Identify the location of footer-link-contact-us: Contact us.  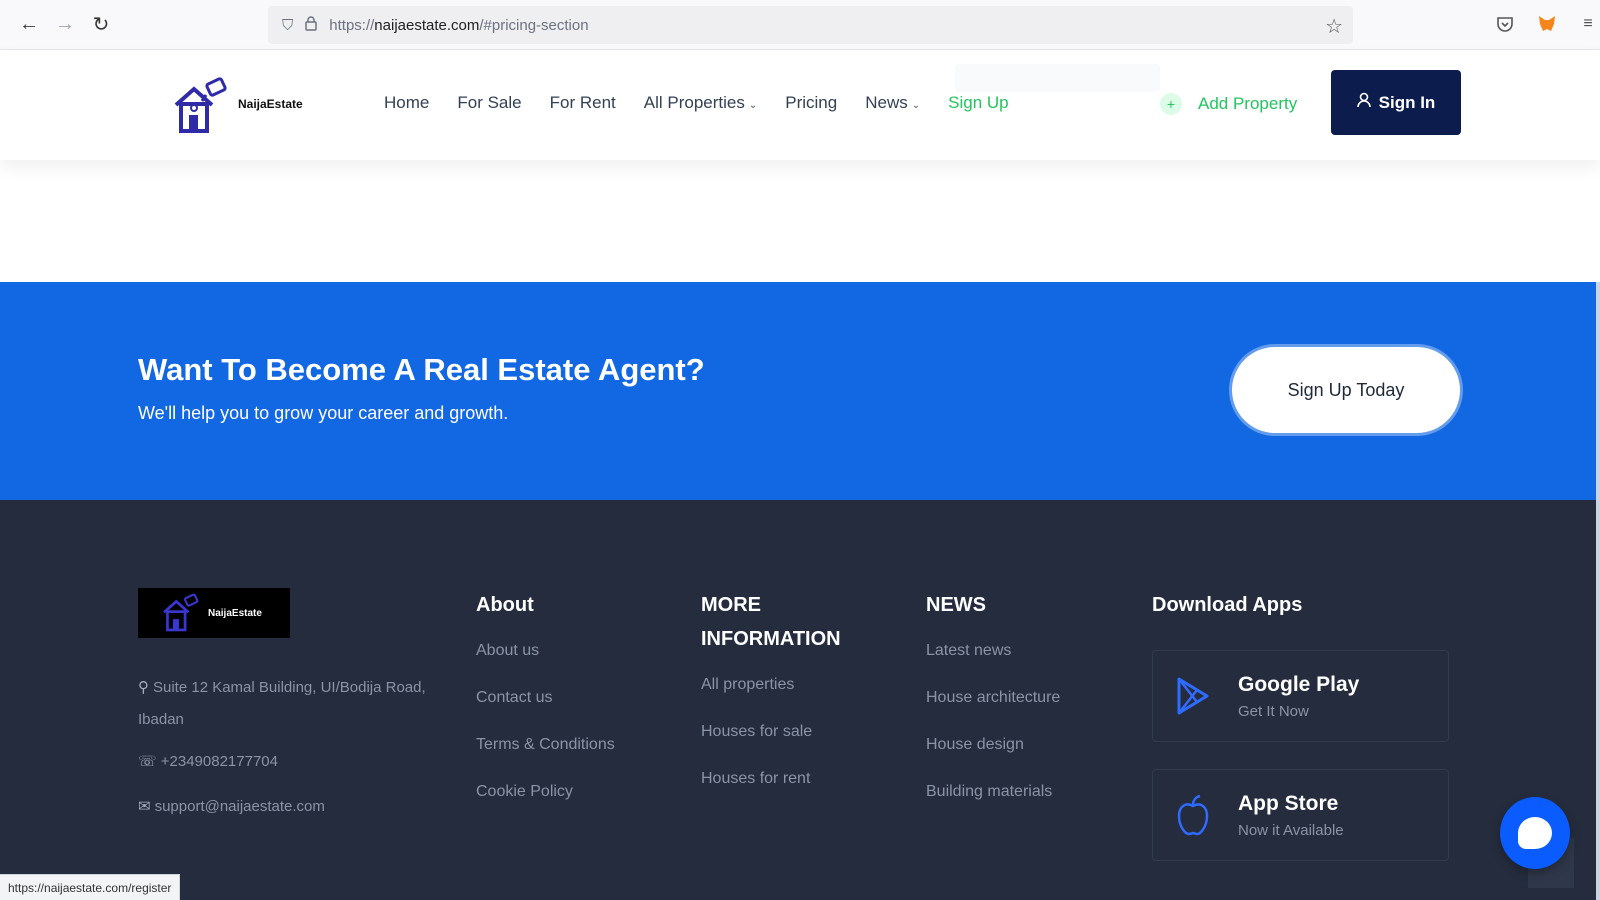
(545, 712).